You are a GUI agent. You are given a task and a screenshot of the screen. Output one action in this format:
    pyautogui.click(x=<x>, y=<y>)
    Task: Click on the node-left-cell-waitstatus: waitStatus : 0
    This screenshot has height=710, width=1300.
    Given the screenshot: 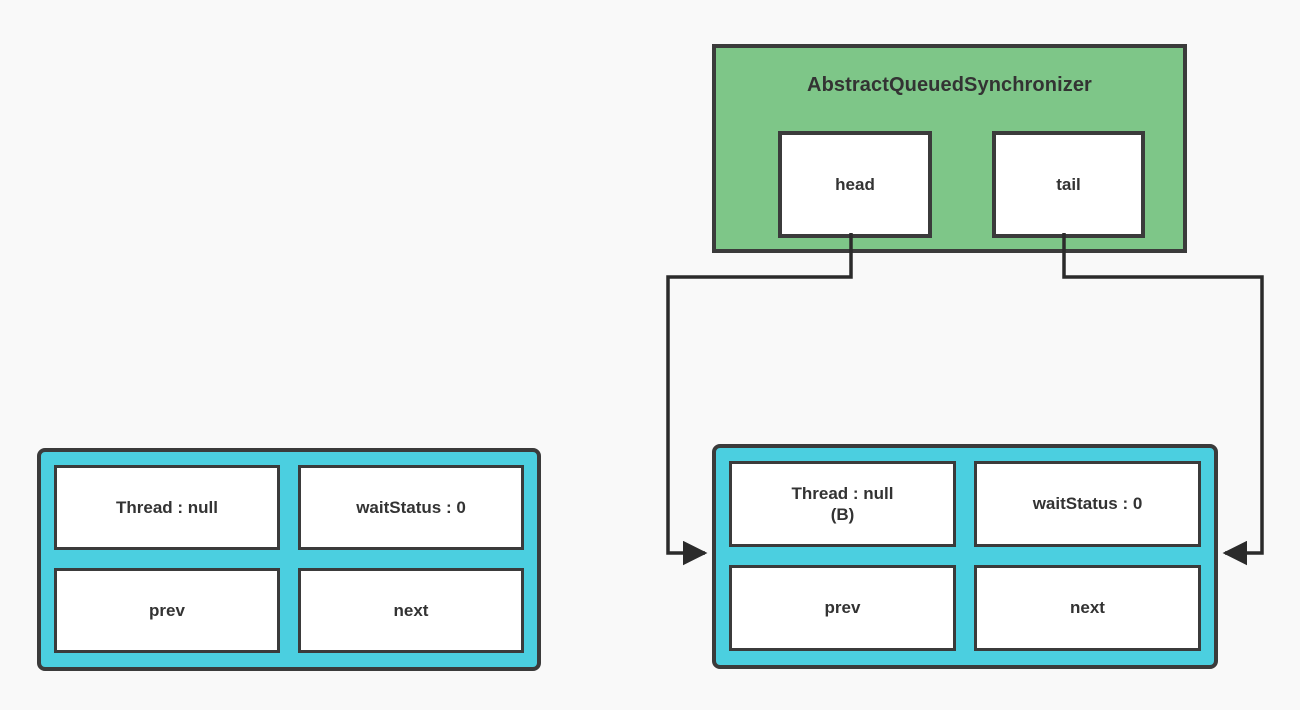 What is the action you would take?
    pyautogui.click(x=411, y=507)
    